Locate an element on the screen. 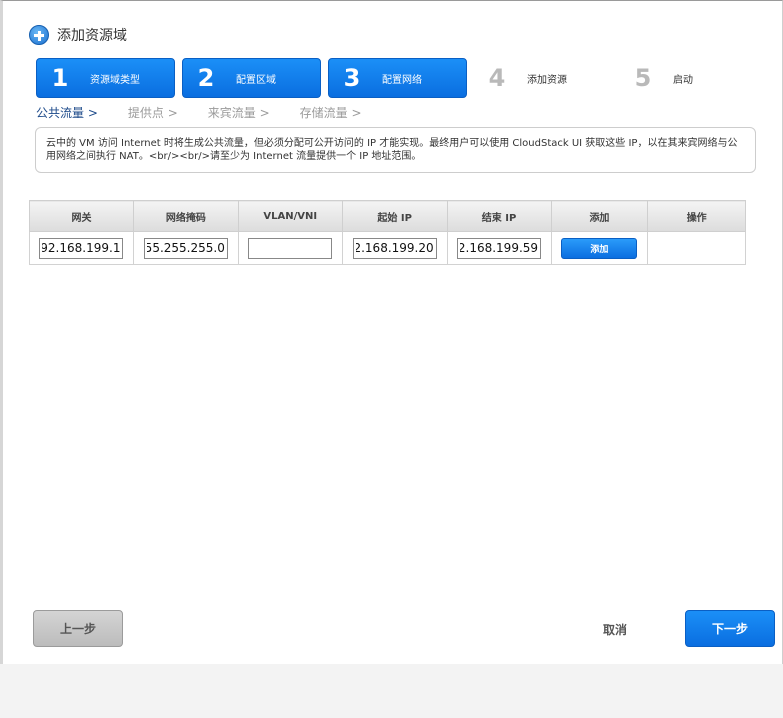 Image resolution: width=783 pixels, height=718 pixels. actions-cell is located at coordinates (696, 248).